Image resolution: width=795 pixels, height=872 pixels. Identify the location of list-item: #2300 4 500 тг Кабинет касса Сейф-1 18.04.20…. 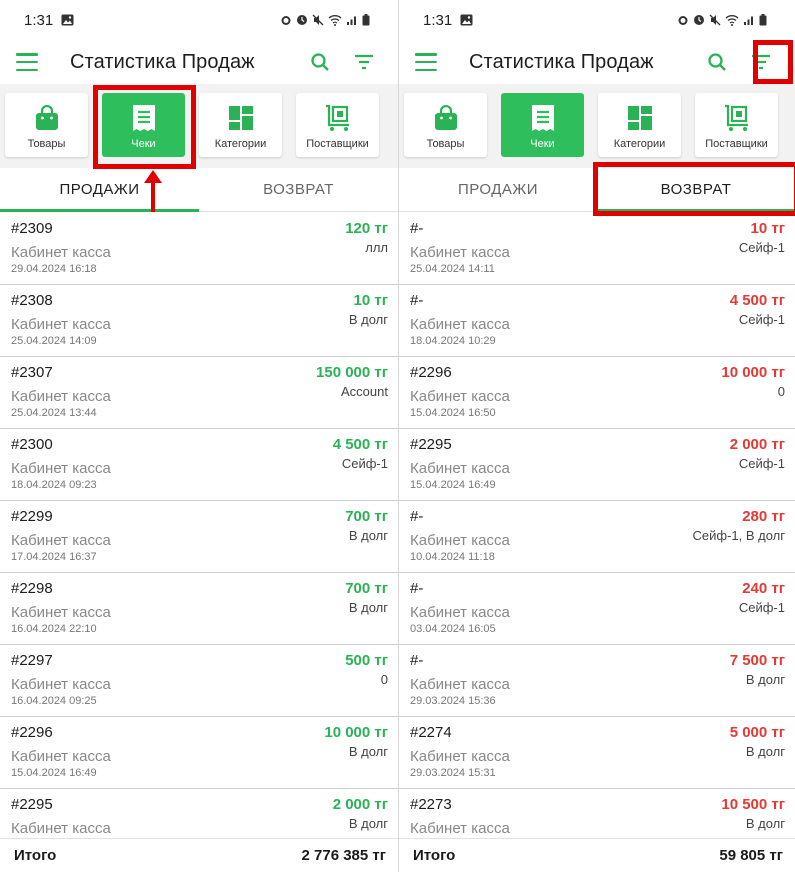
(199, 465).